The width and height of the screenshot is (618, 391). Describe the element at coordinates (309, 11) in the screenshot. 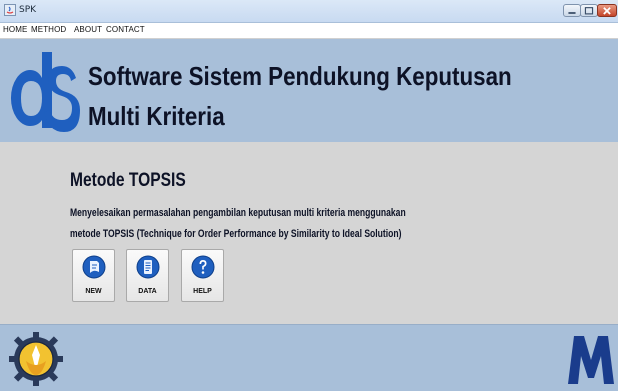

I see `window-title-bar: SPK` at that location.